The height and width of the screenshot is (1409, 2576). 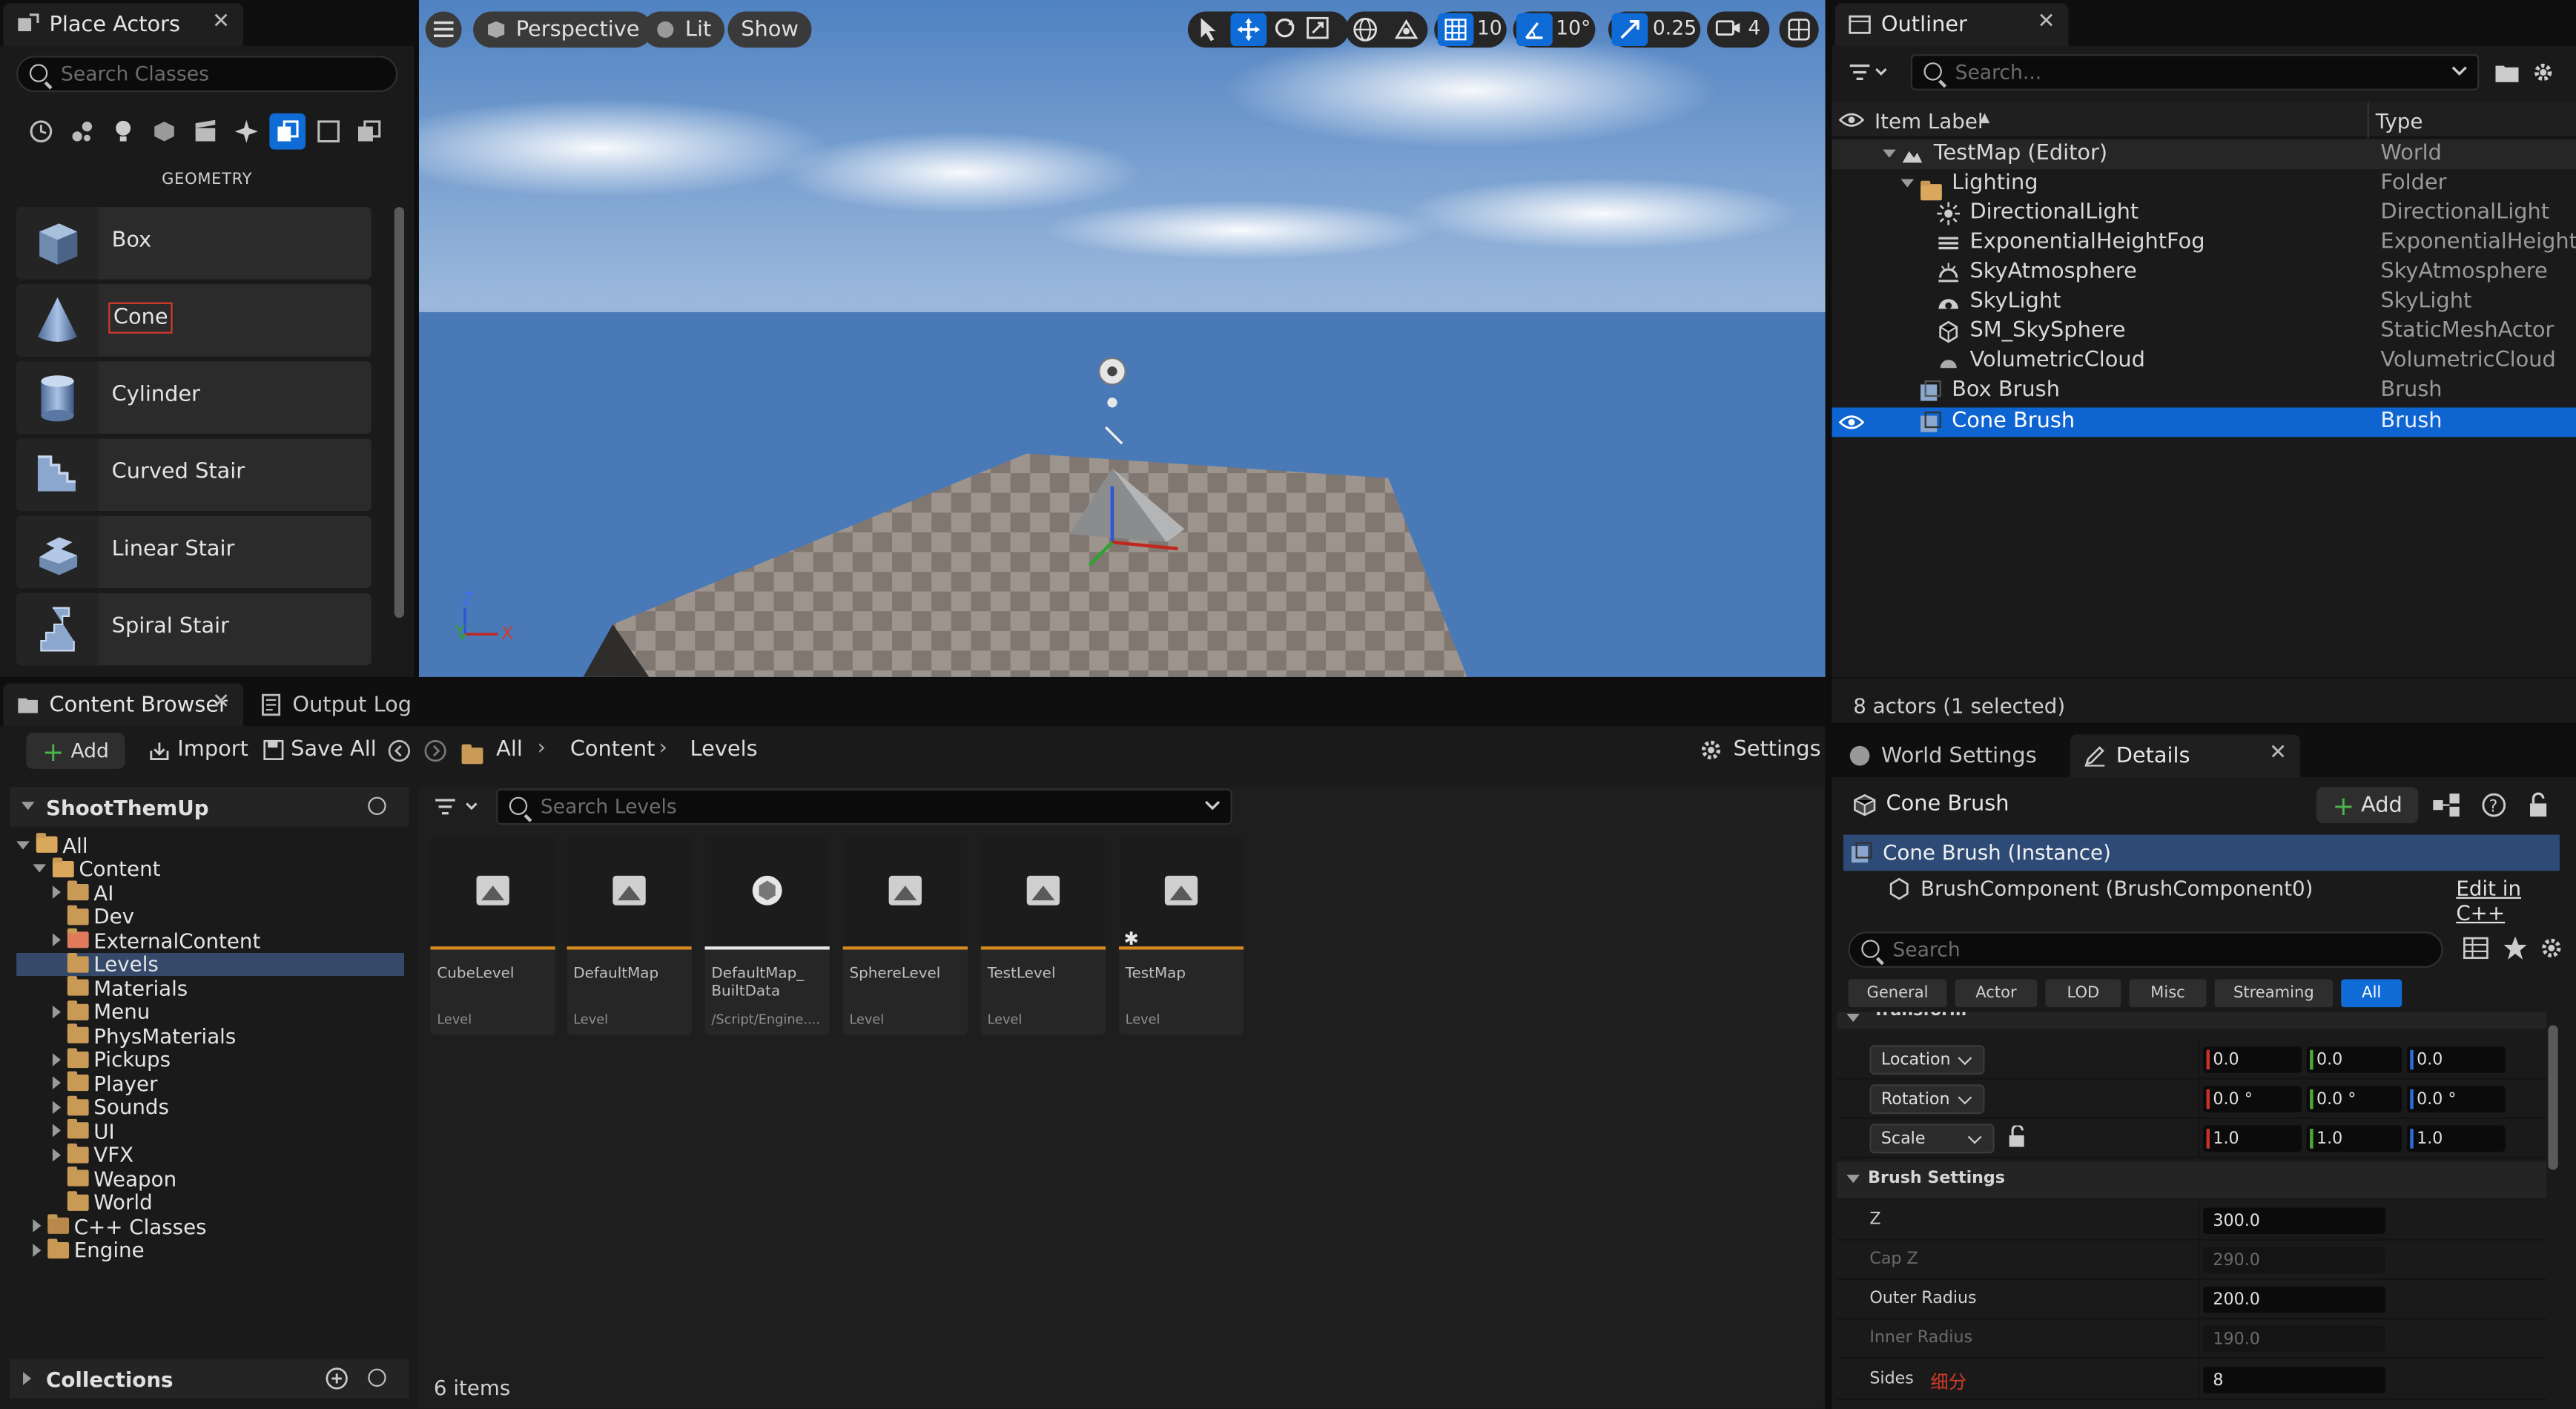 I want to click on filter-misc: Misc, so click(x=2168, y=993).